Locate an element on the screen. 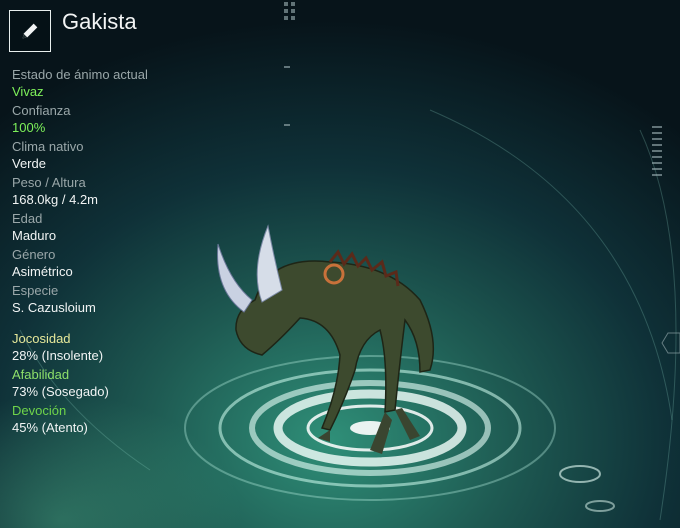 The width and height of the screenshot is (680, 528). trait-label: Devoción is located at coordinates (39, 410).